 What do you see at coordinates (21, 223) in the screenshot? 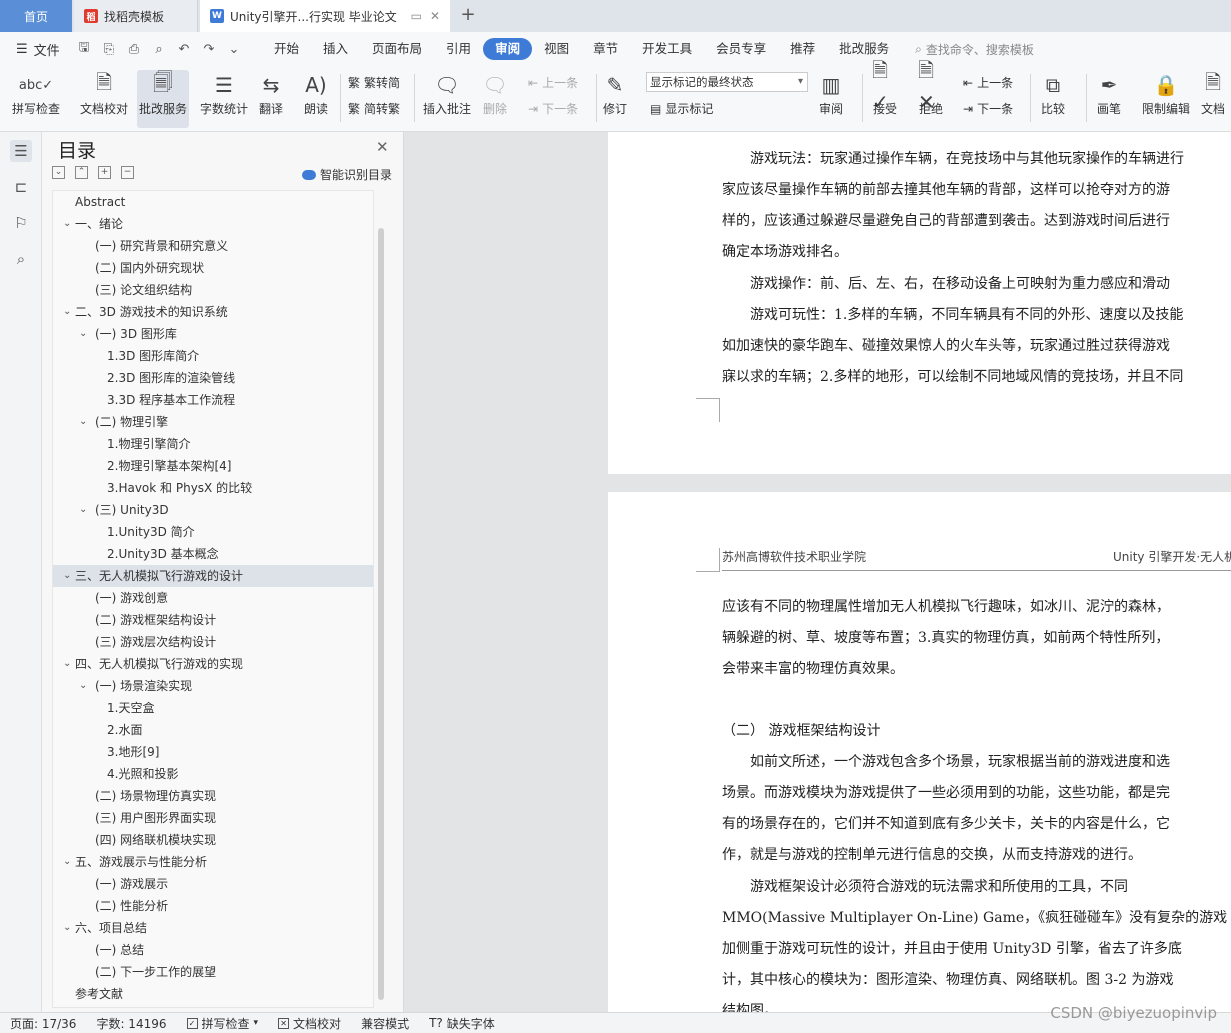
I see `bookmark-icon: ⚐` at bounding box center [21, 223].